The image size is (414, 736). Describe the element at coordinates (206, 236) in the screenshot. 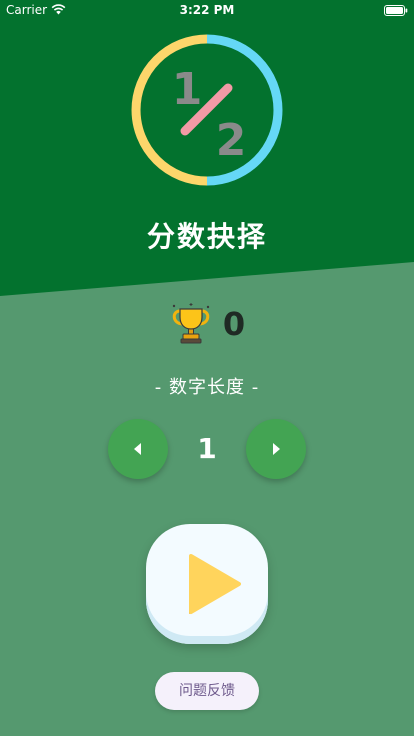

I see `app-title: 分数抉择` at that location.